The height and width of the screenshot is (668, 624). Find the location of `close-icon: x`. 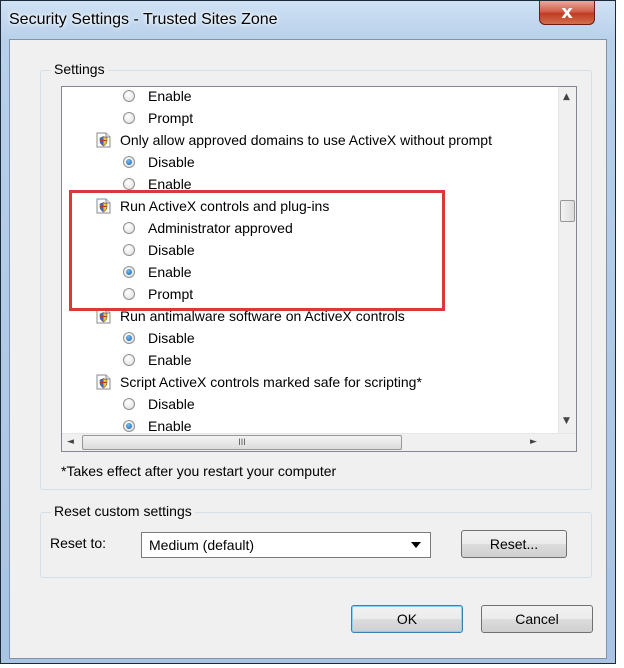

close-icon: x is located at coordinates (567, 12).